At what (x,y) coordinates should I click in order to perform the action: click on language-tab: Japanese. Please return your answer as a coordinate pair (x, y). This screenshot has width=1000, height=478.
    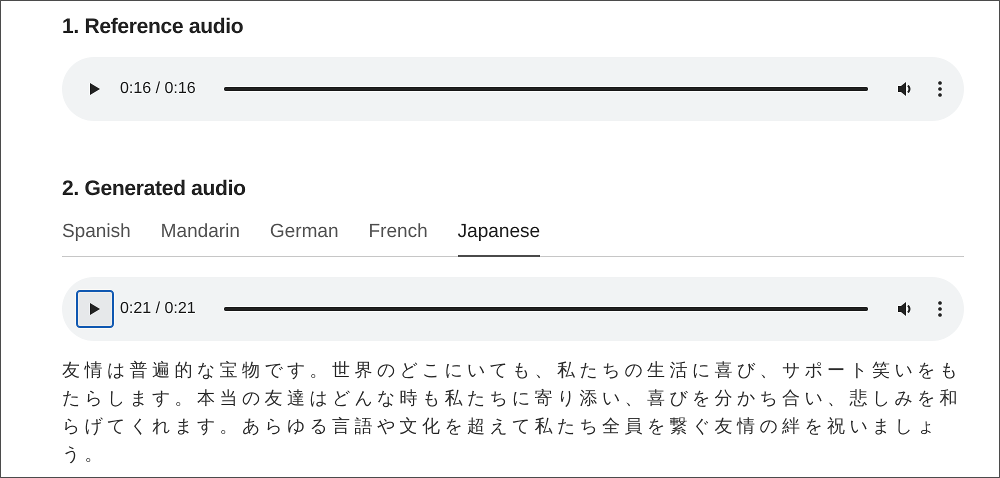
    Looking at the image, I should click on (499, 237).